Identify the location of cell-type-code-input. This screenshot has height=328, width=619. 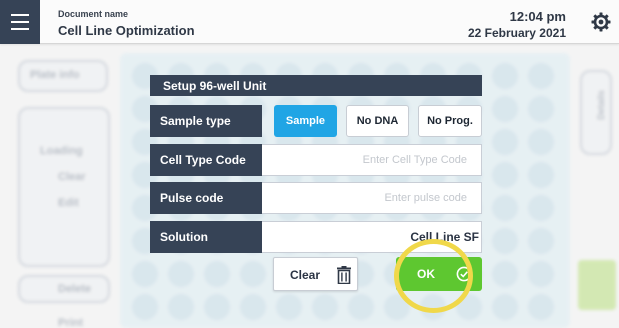
(368, 160).